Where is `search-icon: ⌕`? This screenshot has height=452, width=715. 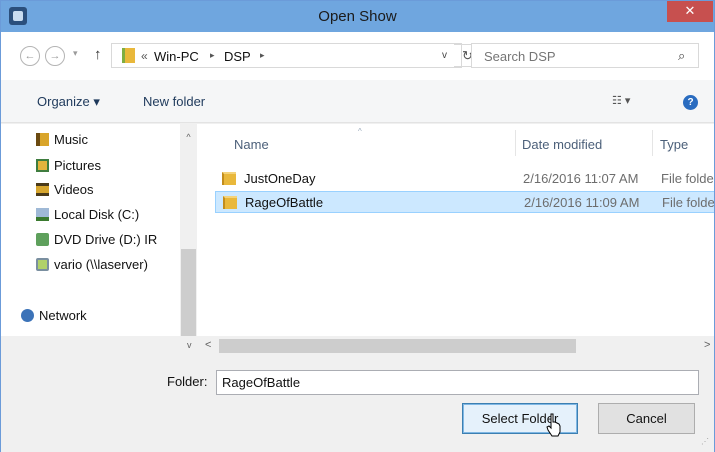 search-icon: ⌕ is located at coordinates (681, 56).